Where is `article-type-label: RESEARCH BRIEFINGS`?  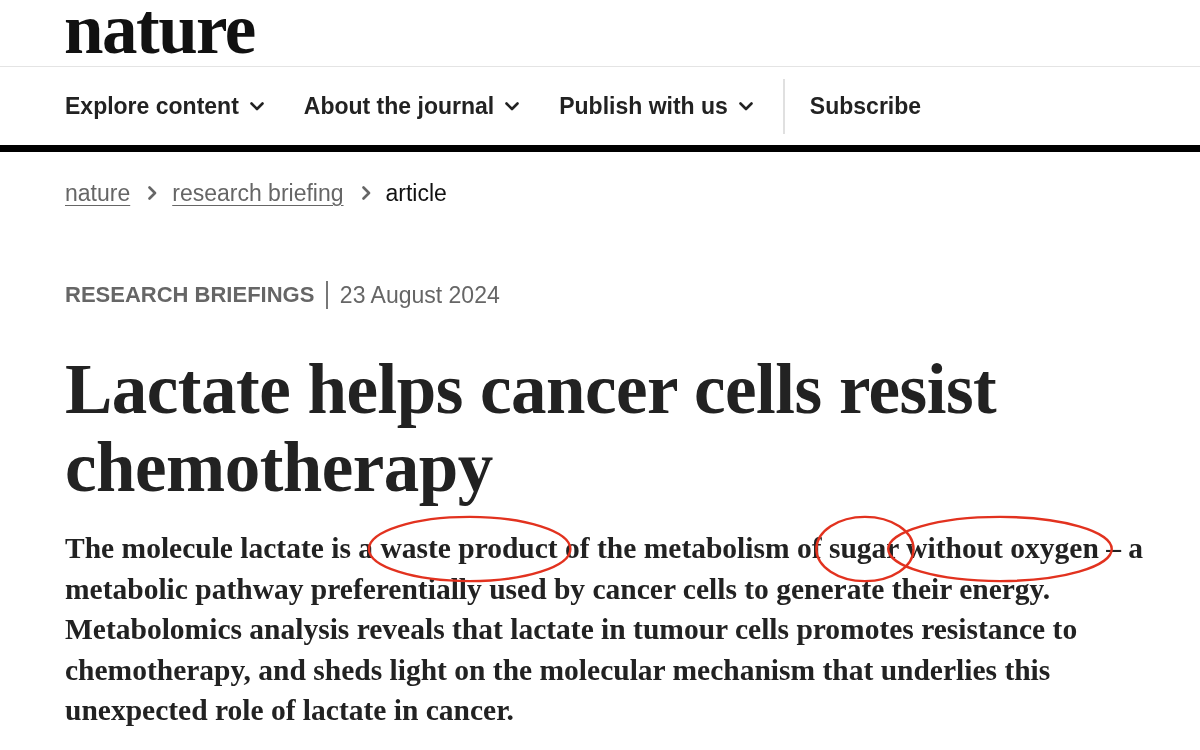
article-type-label: RESEARCH BRIEFINGS is located at coordinates (190, 295).